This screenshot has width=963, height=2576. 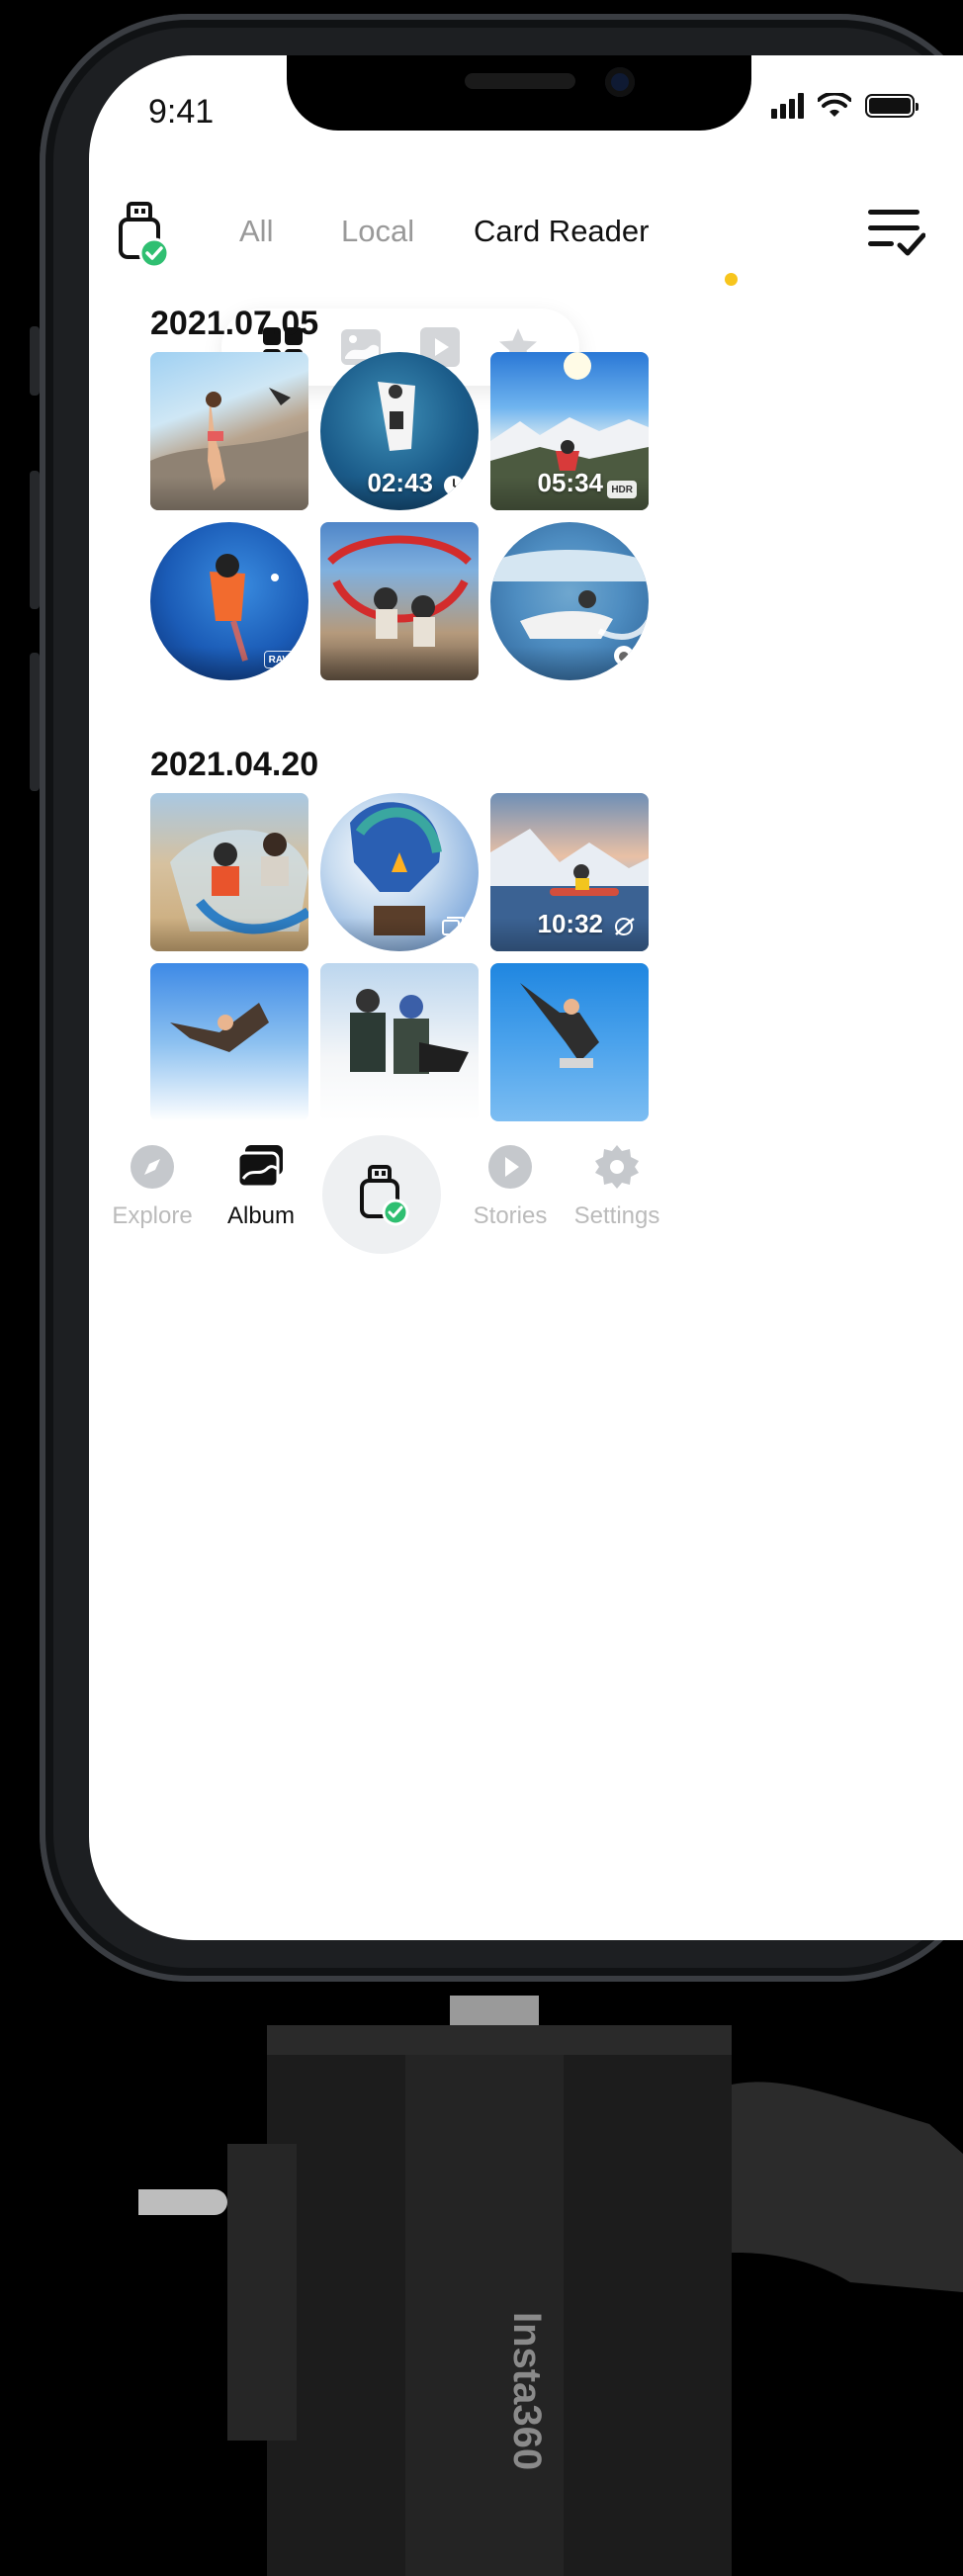 I want to click on video-duration: 02:43, so click(x=400, y=482).